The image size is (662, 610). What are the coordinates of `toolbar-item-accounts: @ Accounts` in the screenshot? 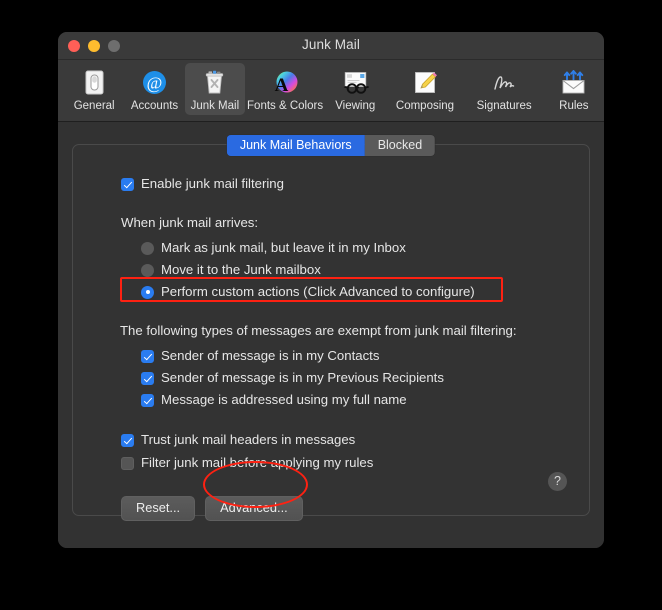 It's located at (154, 89).